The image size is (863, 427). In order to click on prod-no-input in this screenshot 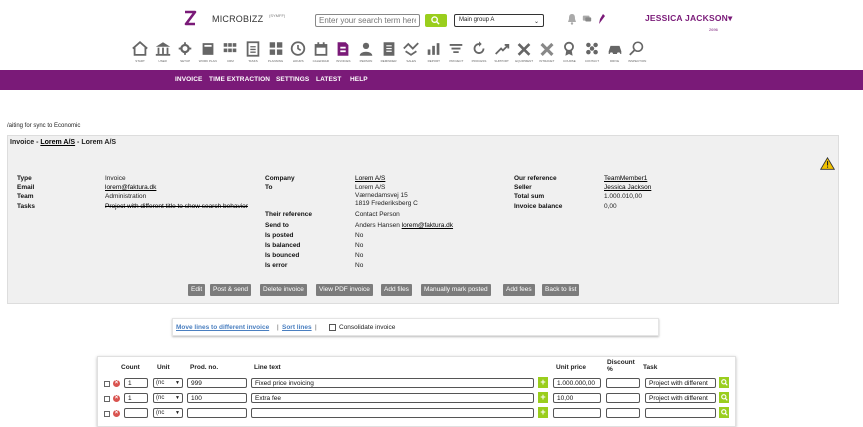, I will do `click(217, 413)`.